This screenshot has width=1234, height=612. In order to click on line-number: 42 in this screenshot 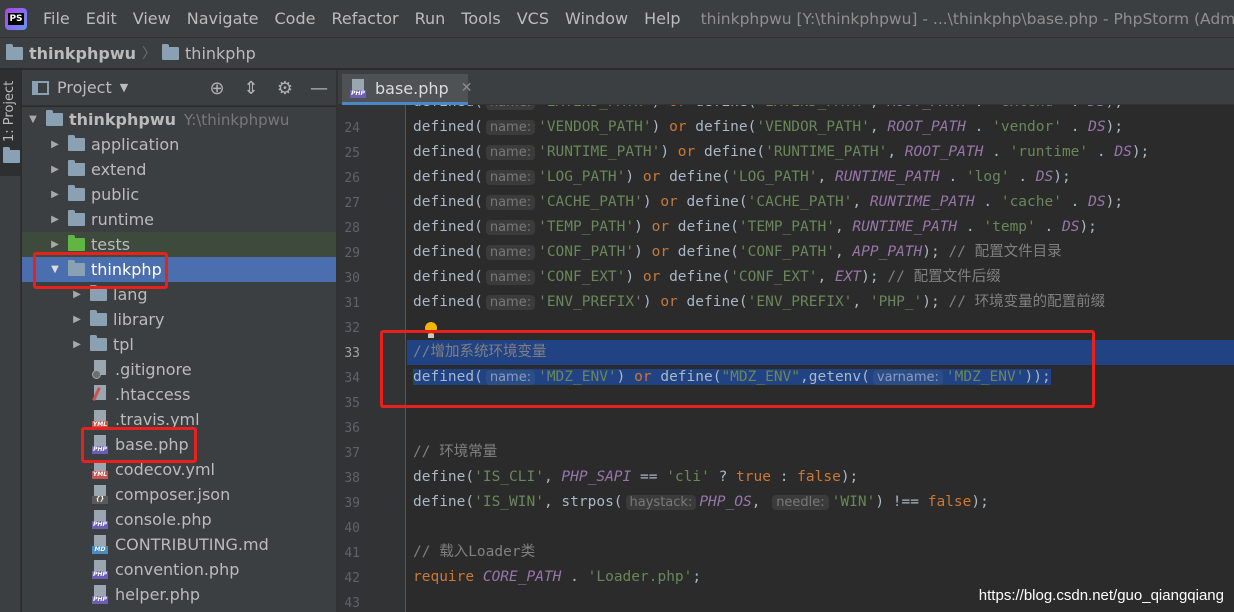, I will do `click(352, 578)`.